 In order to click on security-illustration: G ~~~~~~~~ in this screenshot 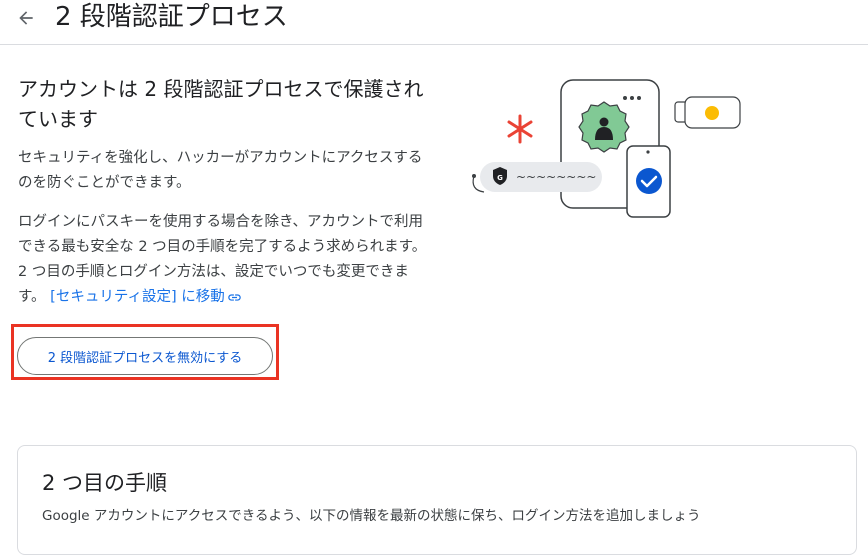, I will do `click(606, 148)`.